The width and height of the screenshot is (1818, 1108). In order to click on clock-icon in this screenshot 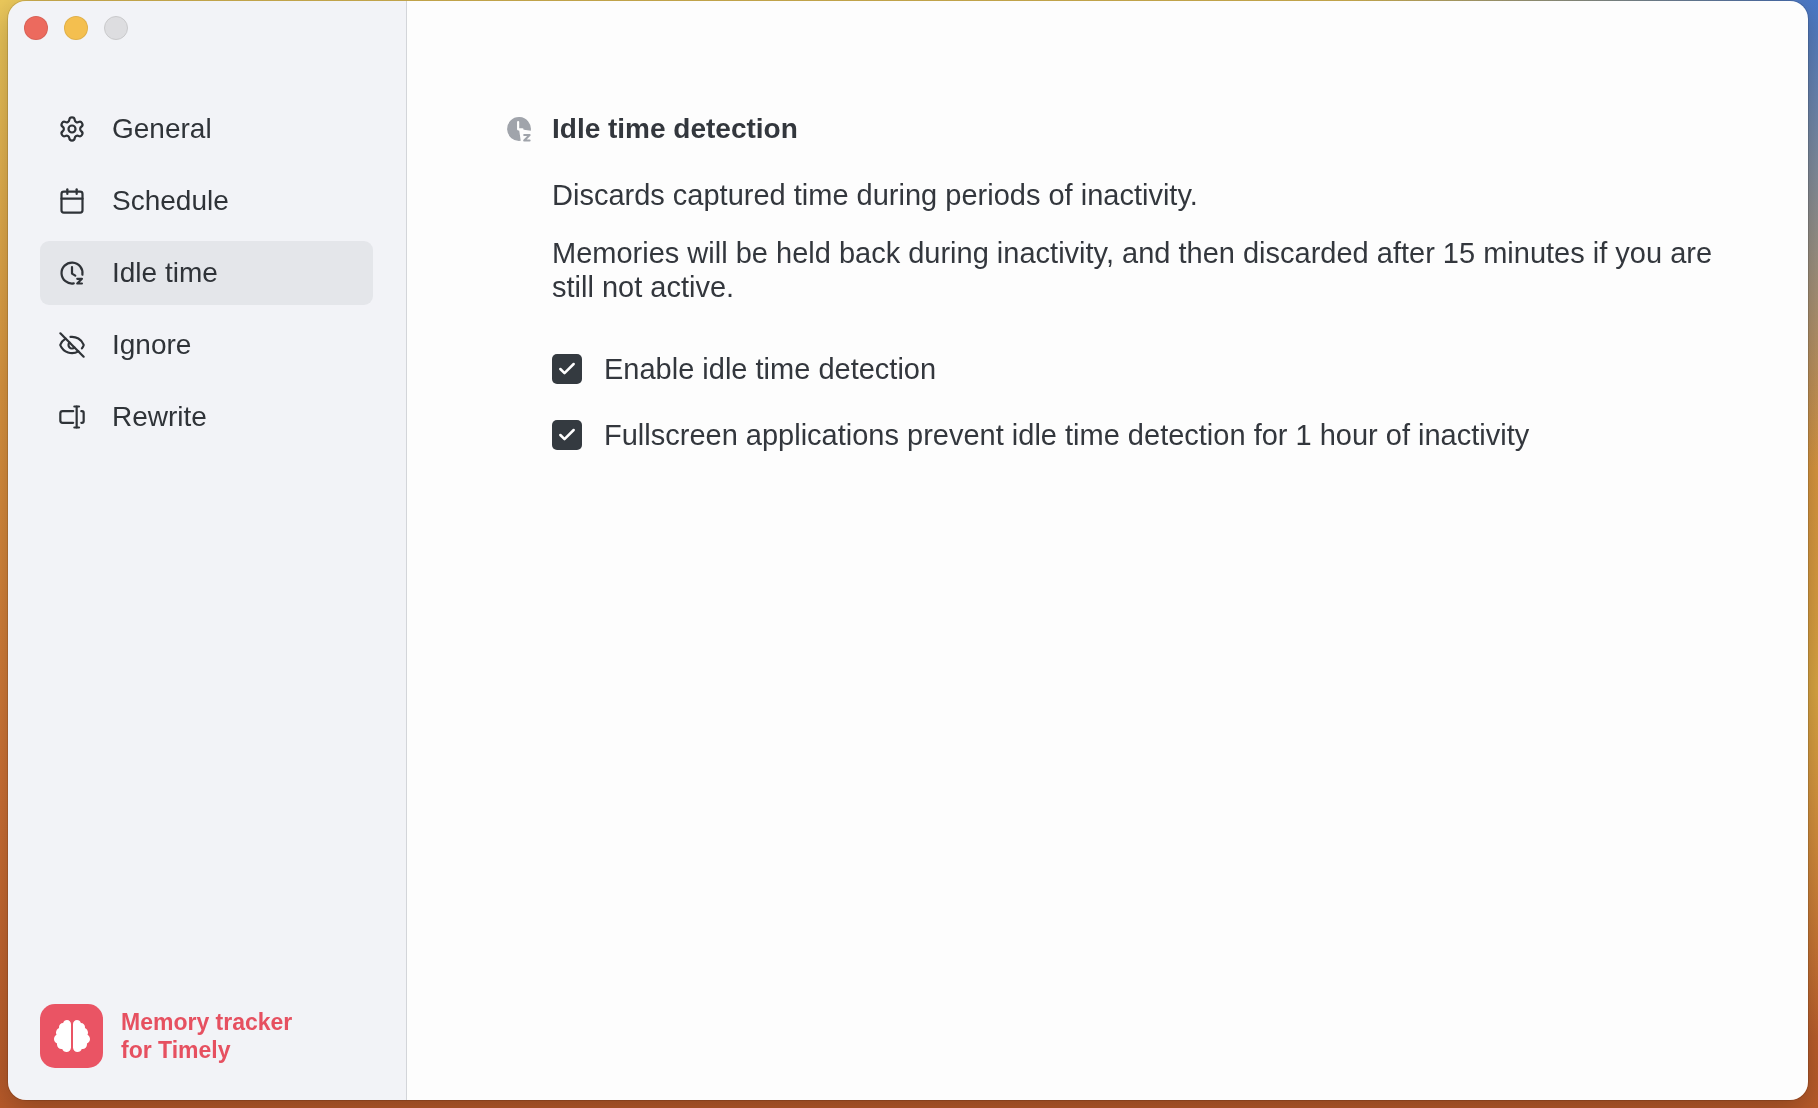, I will do `click(72, 273)`.